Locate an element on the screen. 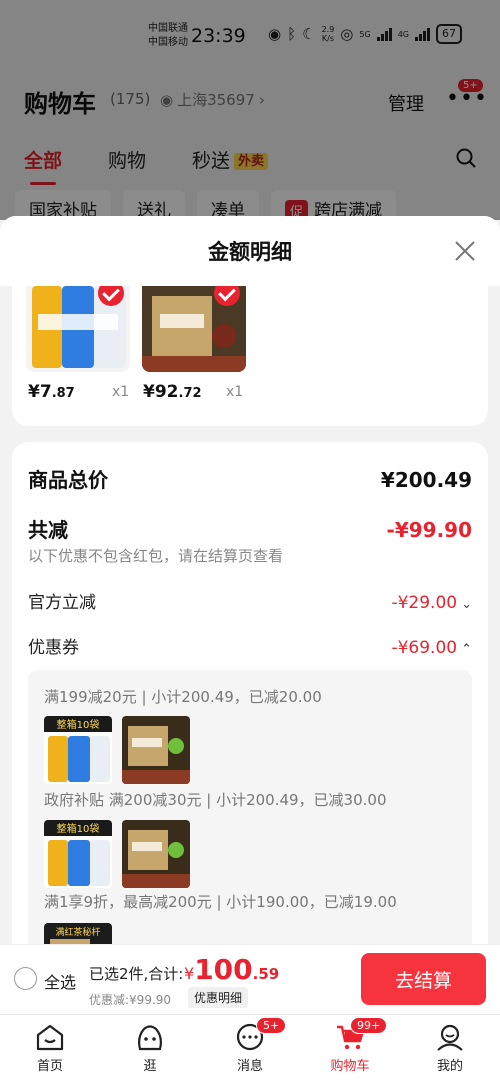 This screenshot has height=1083, width=500. total-reduce-label: 共减 is located at coordinates (48, 530).